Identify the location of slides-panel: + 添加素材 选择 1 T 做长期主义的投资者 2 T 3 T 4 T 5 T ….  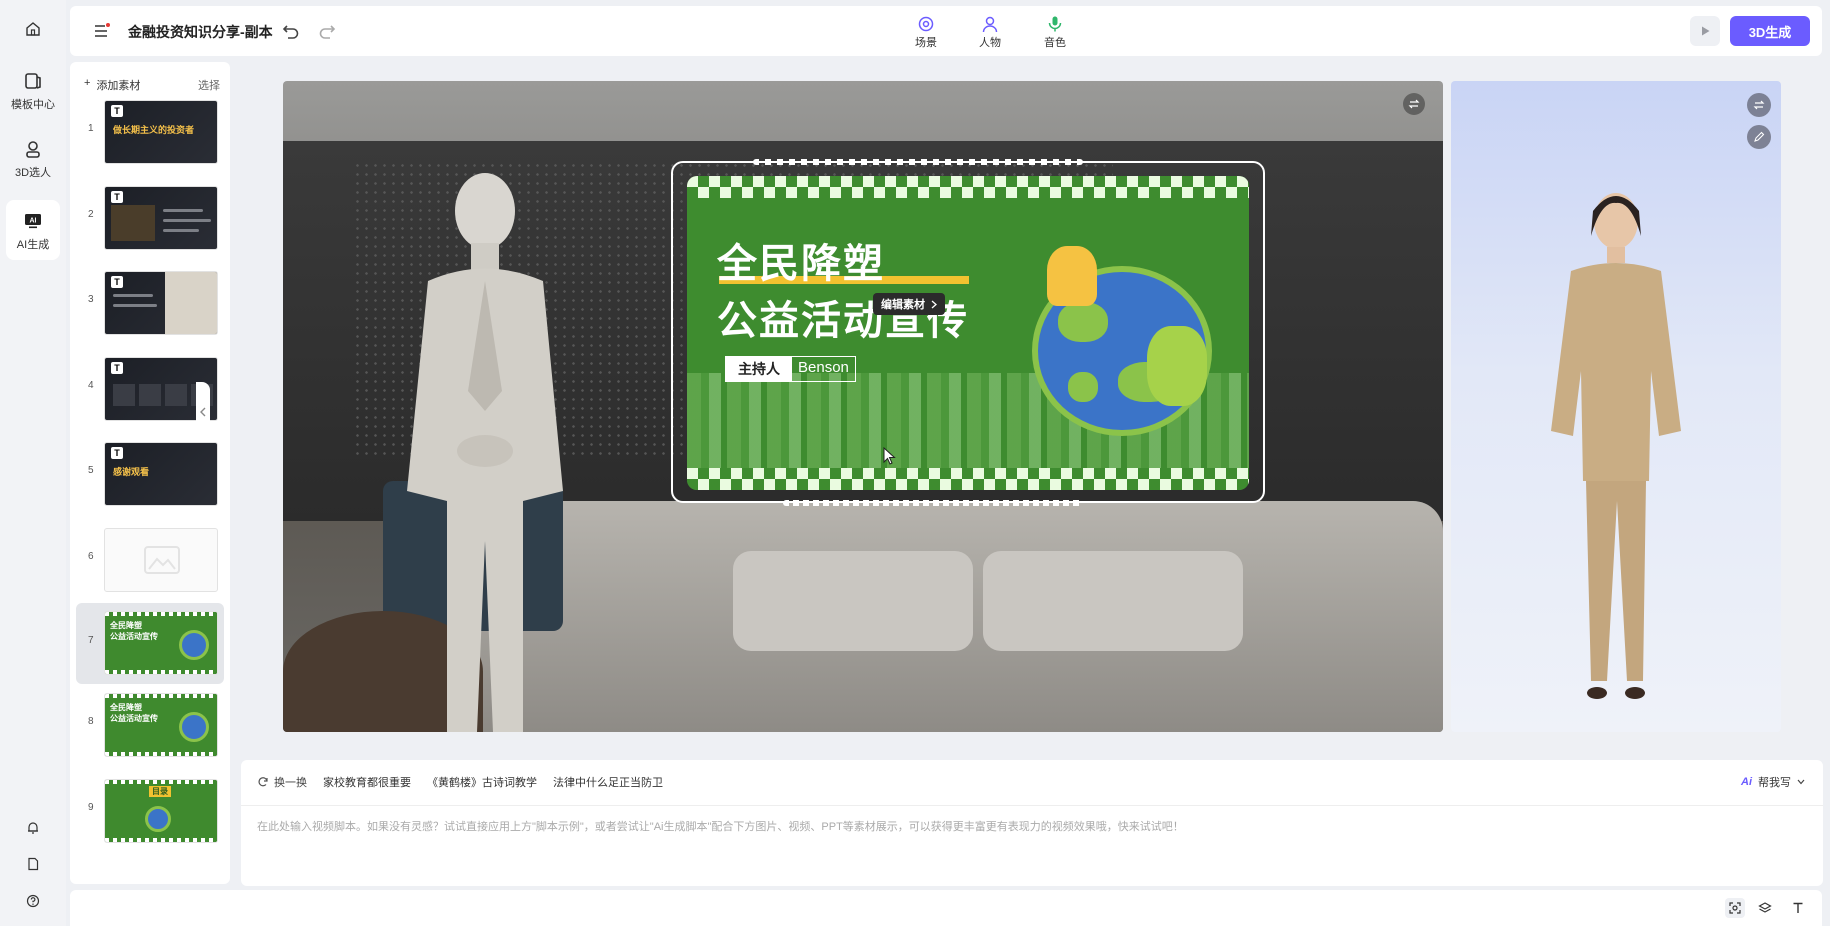
(150, 473).